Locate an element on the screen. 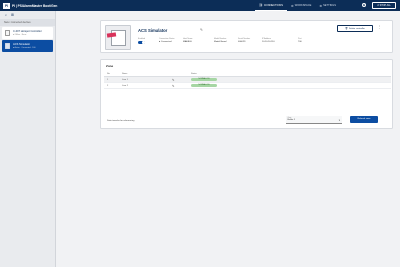  enabled-toggle is located at coordinates (141, 42).